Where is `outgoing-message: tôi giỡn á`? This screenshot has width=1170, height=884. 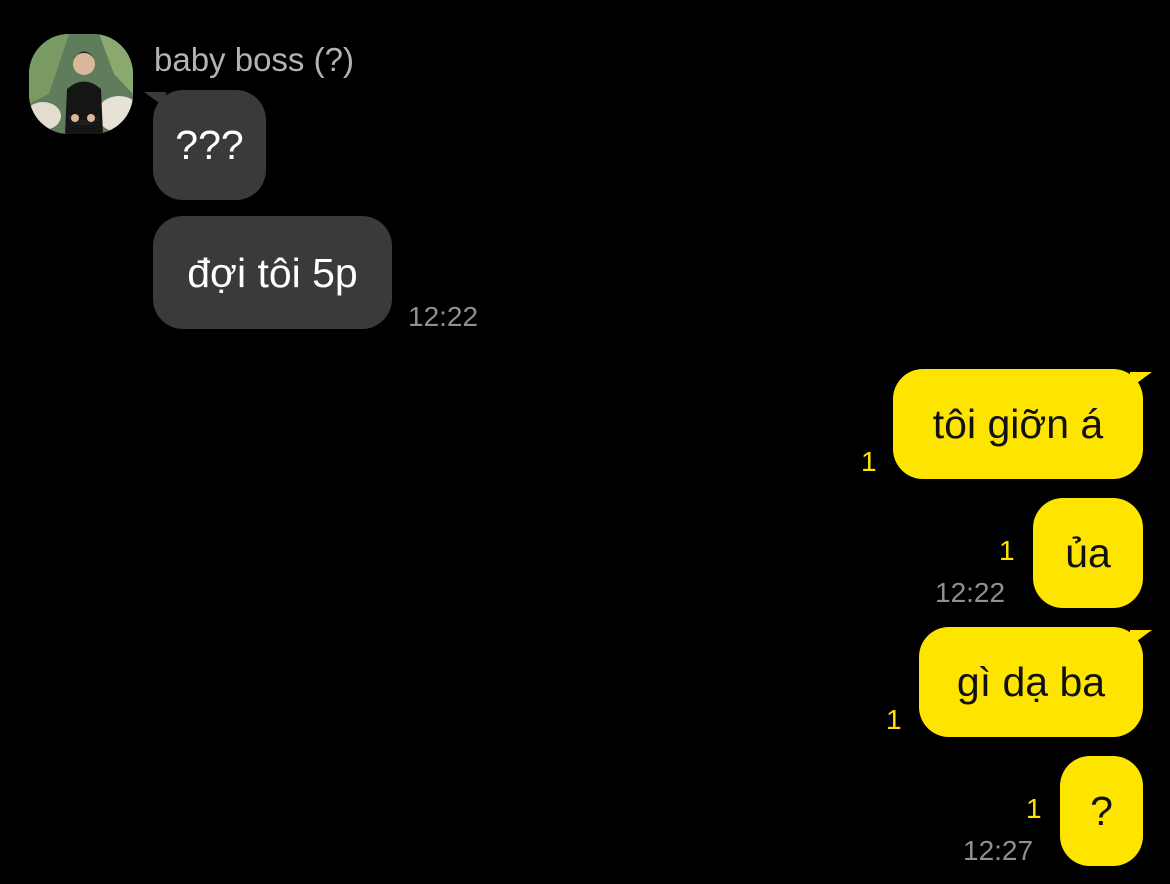 outgoing-message: tôi giỡn á is located at coordinates (1018, 424).